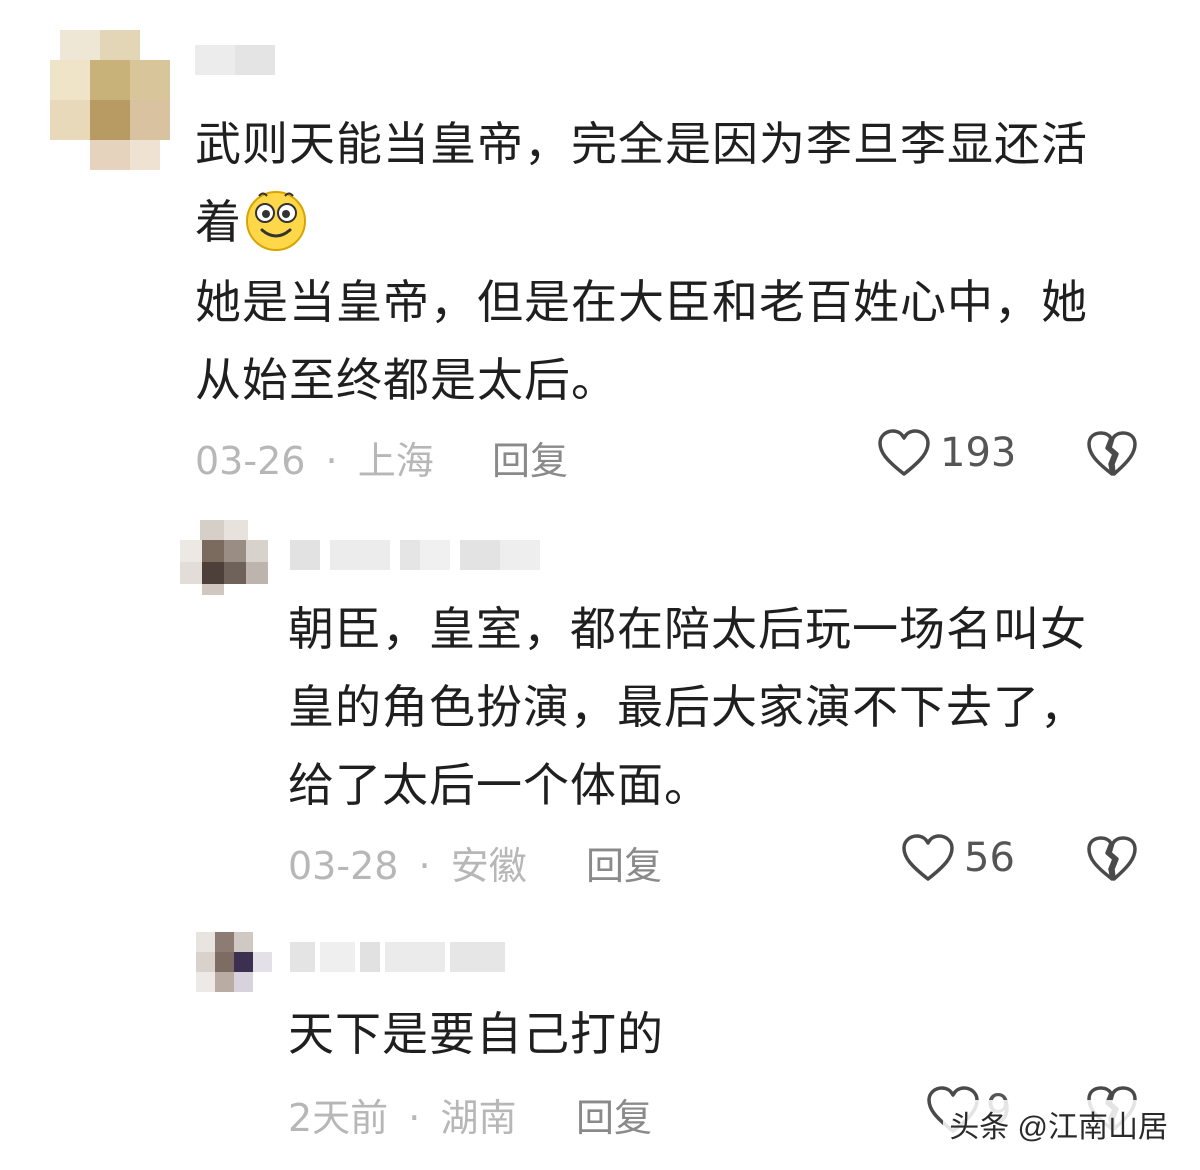  Describe the element at coordinates (314, 457) in the screenshot. I see `comment-meta: 03-26 · 上海` at that location.